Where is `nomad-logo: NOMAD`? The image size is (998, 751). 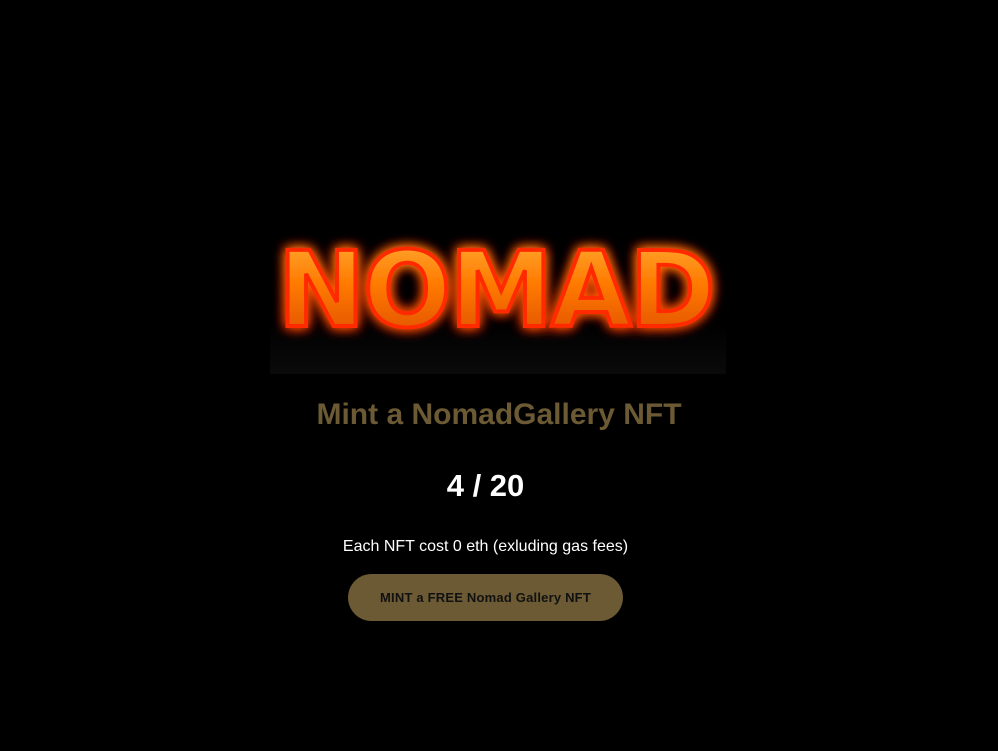 nomad-logo: NOMAD is located at coordinates (498, 291).